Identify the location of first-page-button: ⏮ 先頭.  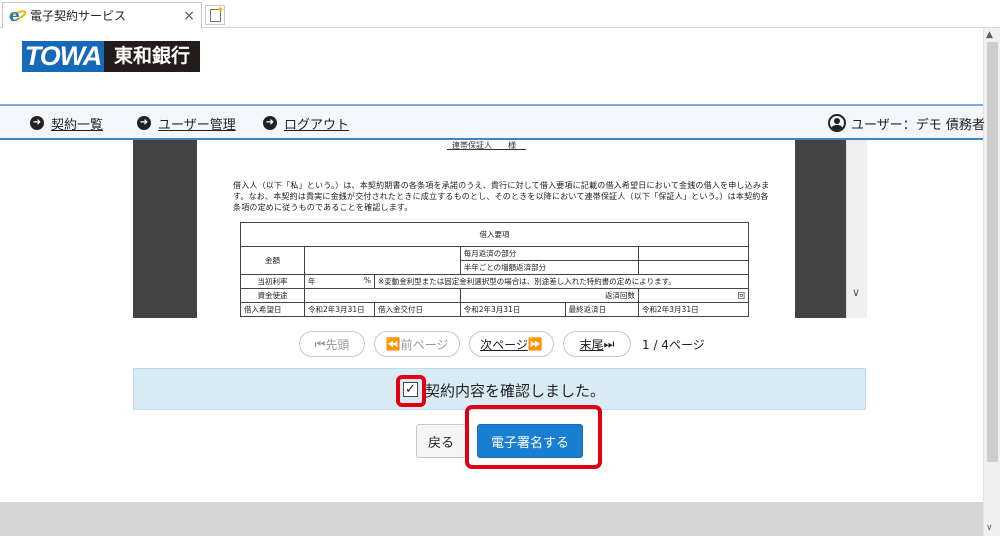
(332, 344).